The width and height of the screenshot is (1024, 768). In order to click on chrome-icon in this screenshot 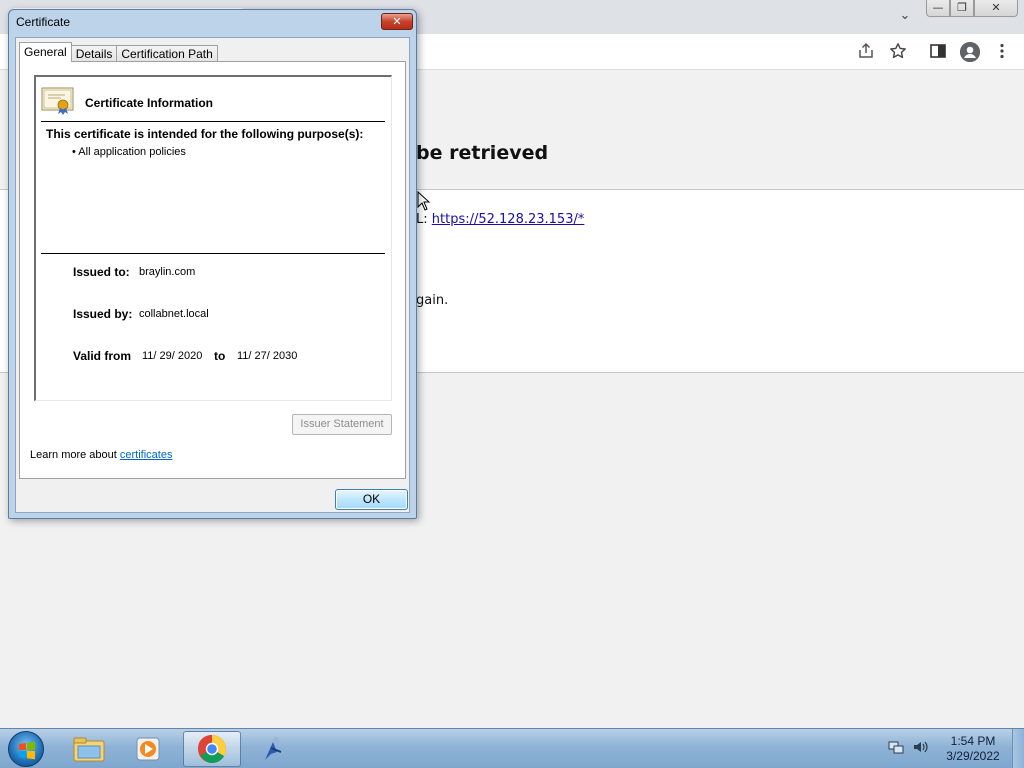, I will do `click(212, 749)`.